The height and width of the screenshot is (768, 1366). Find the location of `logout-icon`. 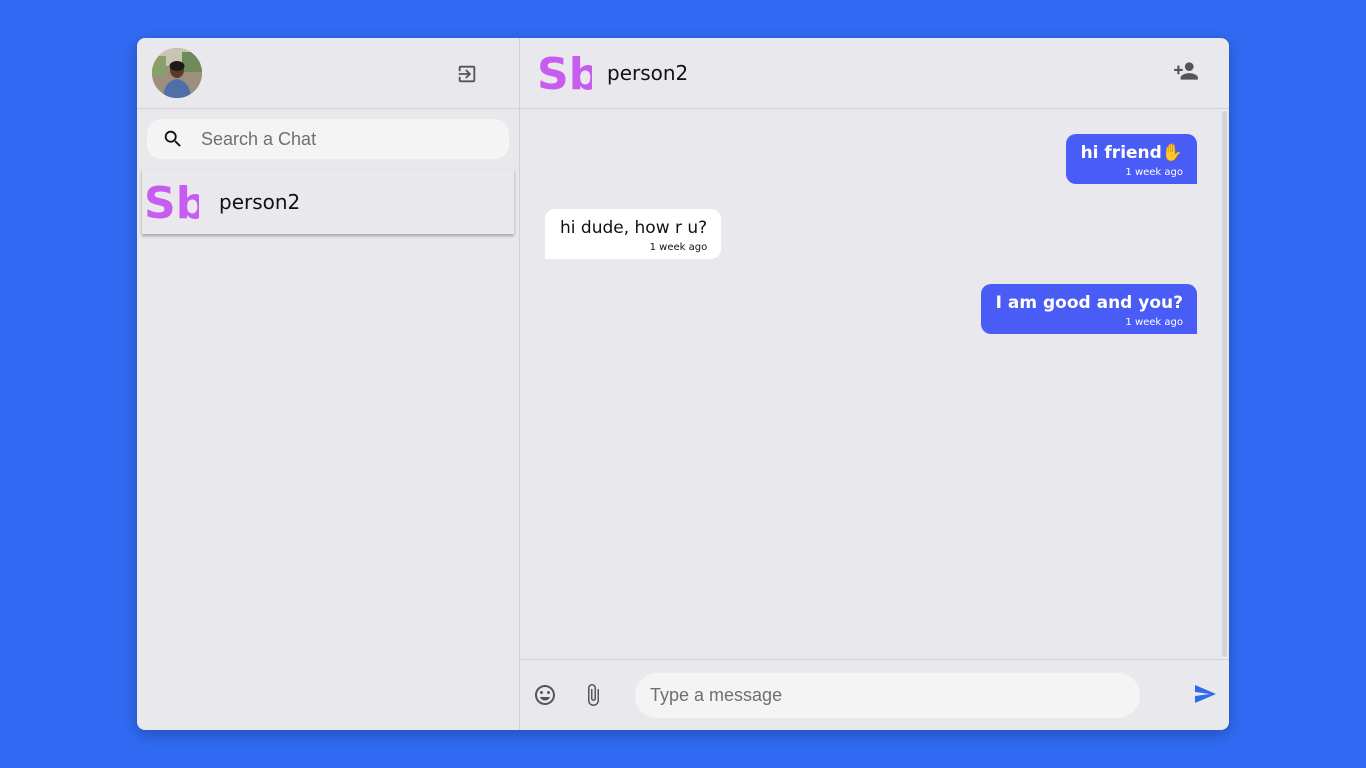

logout-icon is located at coordinates (467, 74).